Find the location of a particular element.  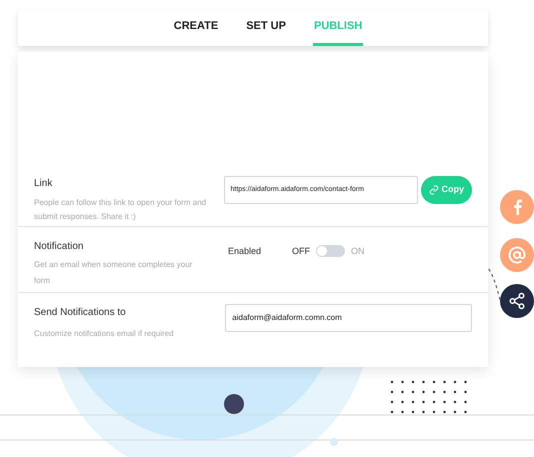

on-label: ON is located at coordinates (357, 251).